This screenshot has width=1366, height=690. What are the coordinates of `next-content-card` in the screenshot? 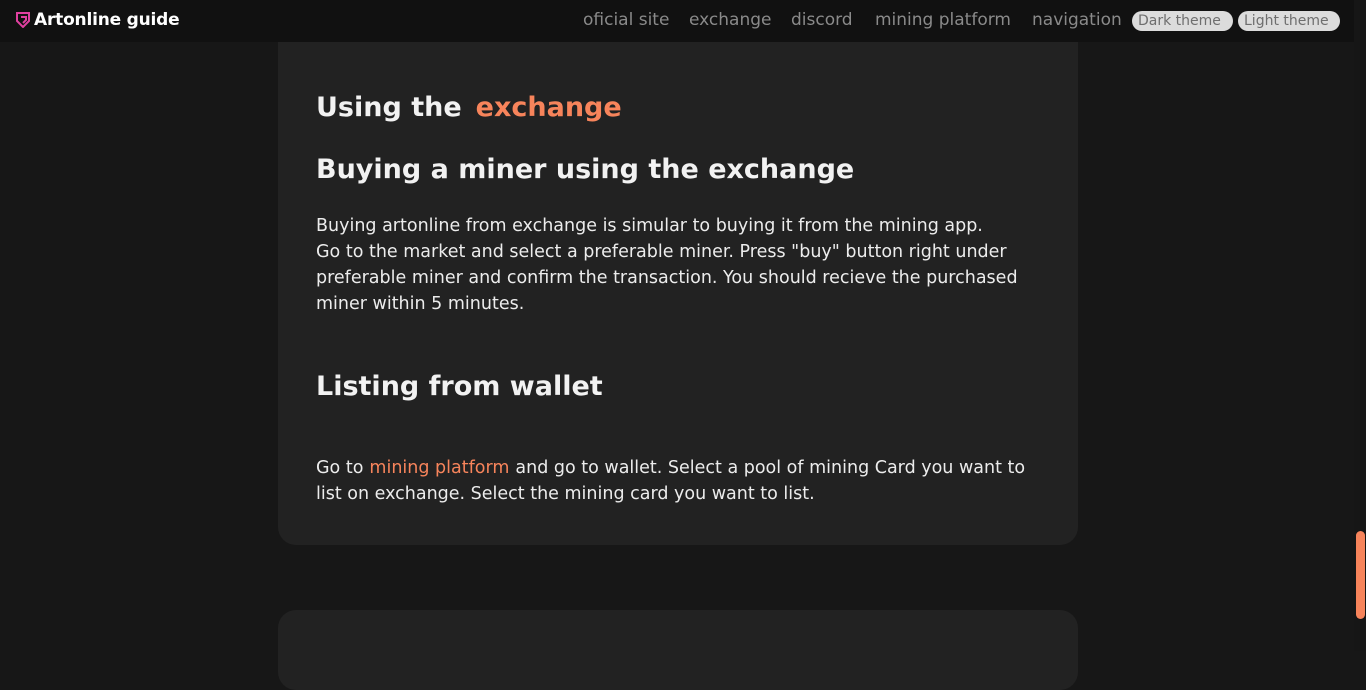 It's located at (678, 650).